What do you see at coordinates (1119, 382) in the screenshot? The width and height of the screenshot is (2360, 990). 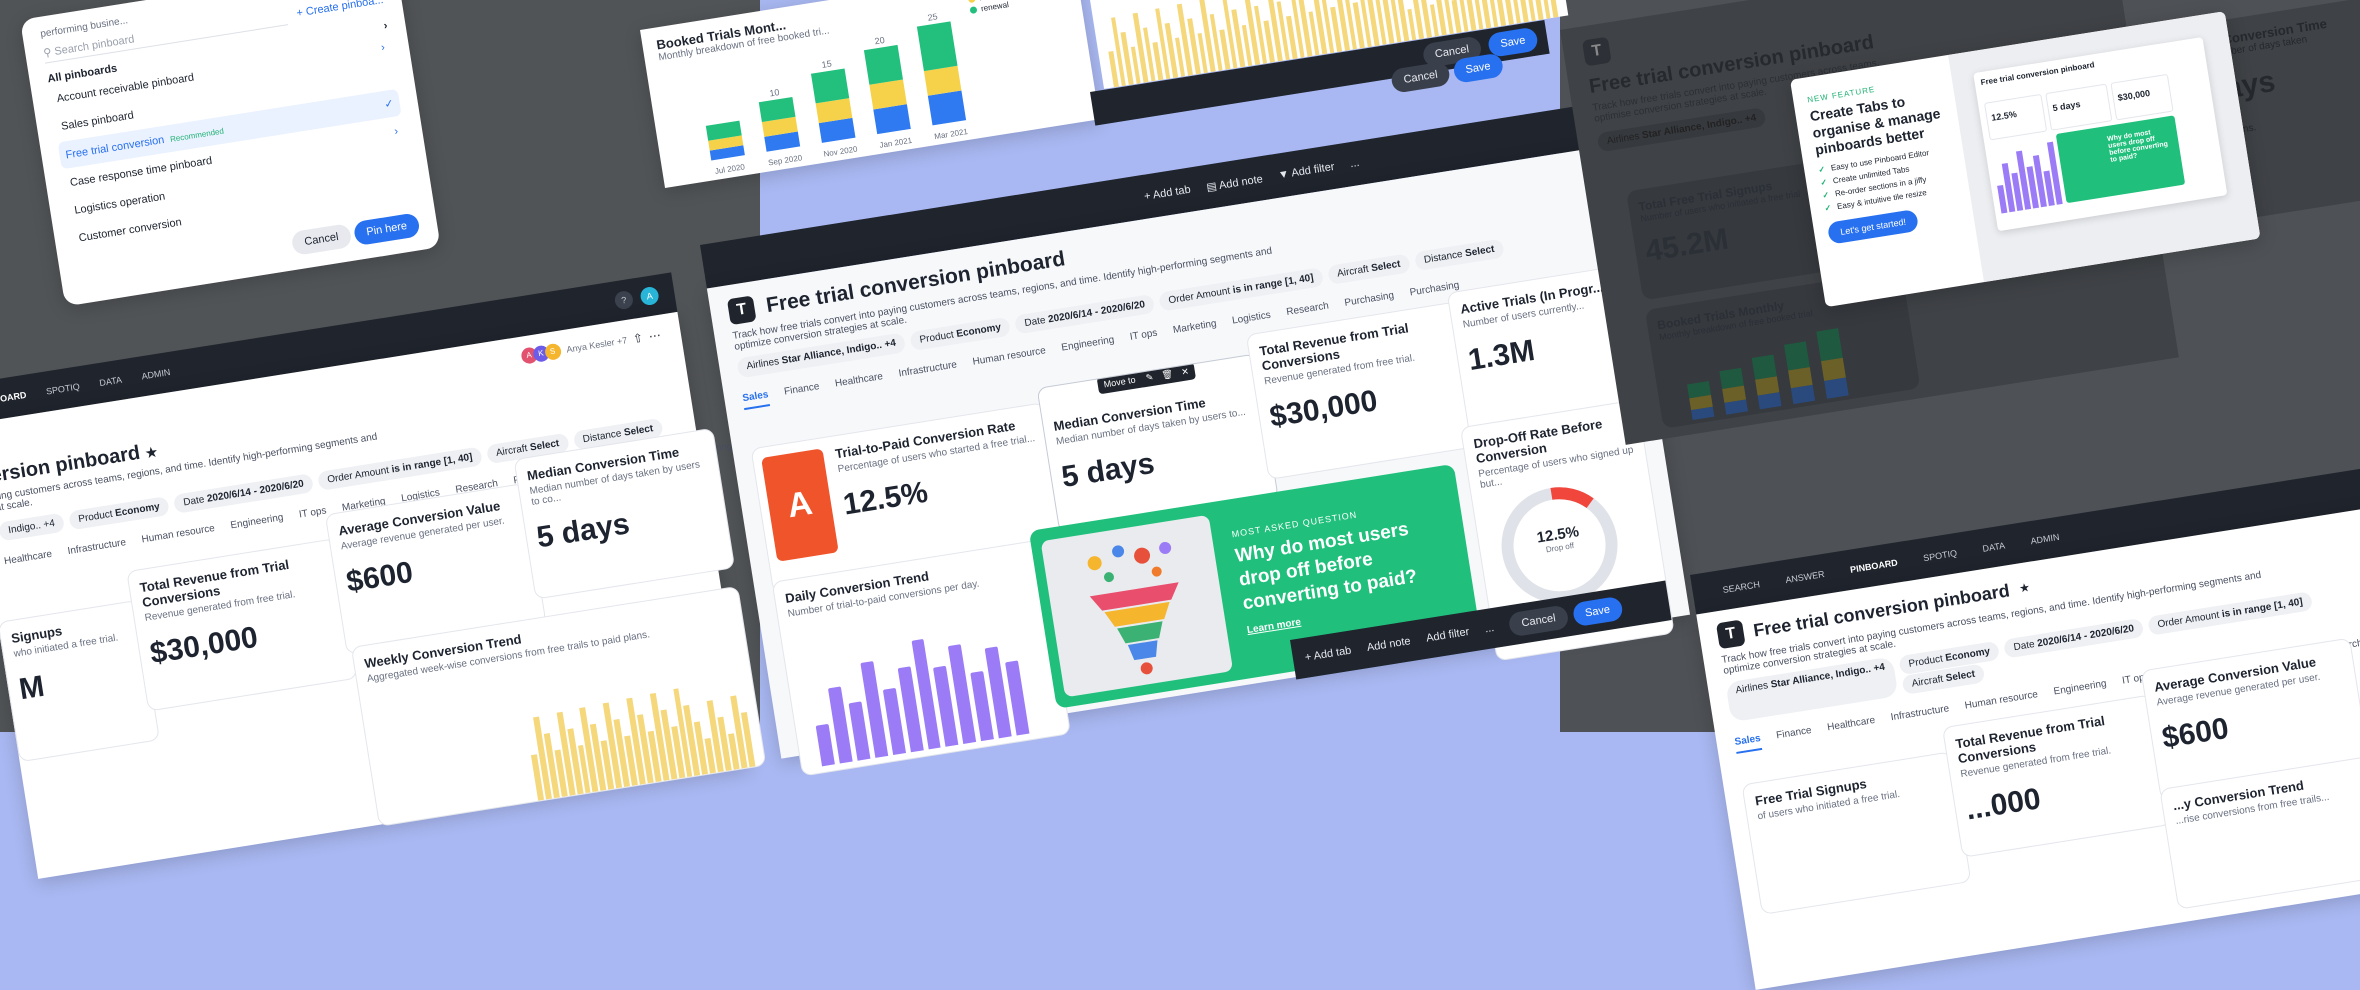 I see `move-to-button: Move to` at bounding box center [1119, 382].